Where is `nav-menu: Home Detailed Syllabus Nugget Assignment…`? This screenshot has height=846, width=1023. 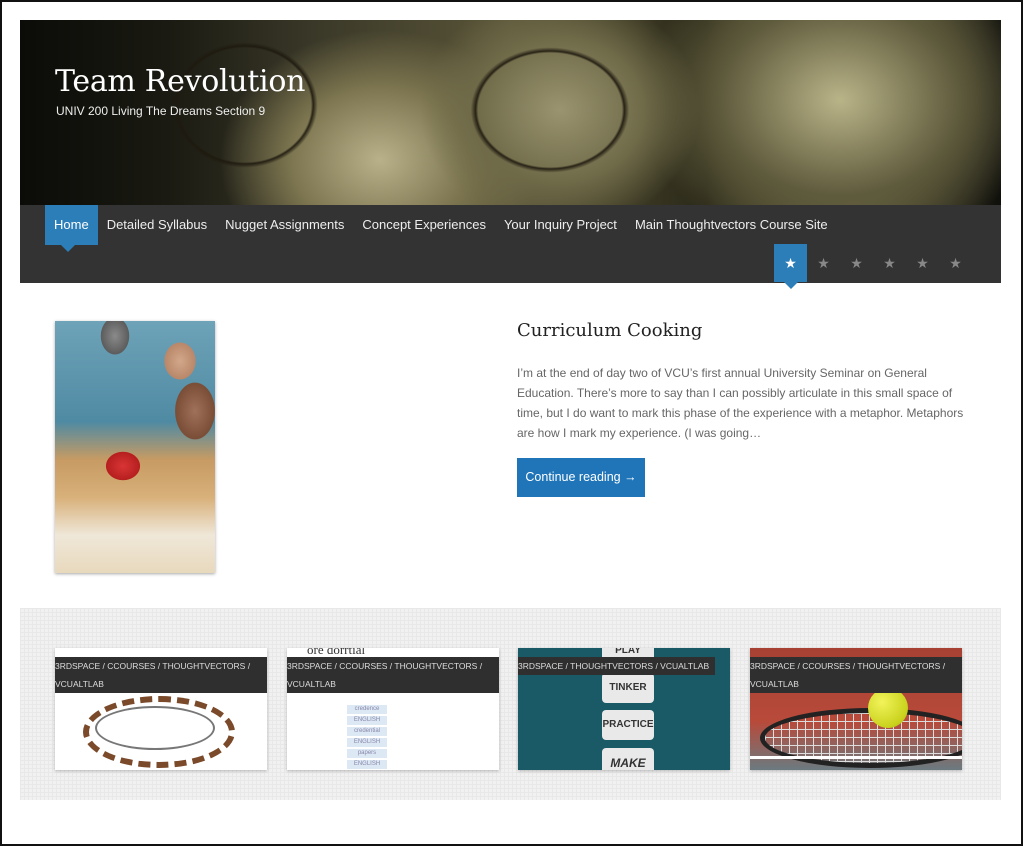
nav-menu: Home Detailed Syllabus Nugget Assignment… is located at coordinates (441, 228).